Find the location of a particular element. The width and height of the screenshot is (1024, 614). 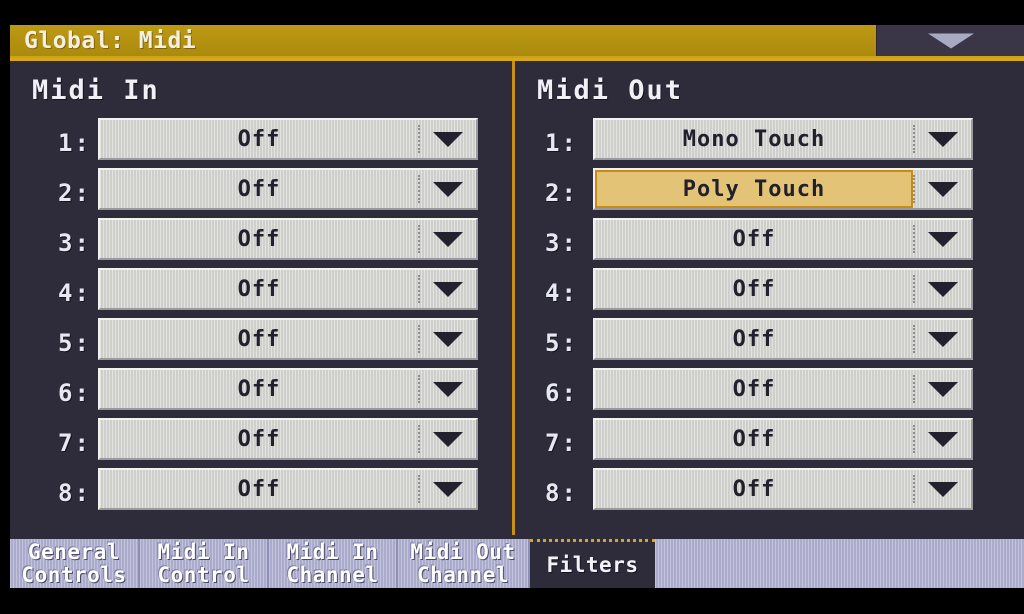

dropdown-midi-in-7: Off is located at coordinates (288, 439).